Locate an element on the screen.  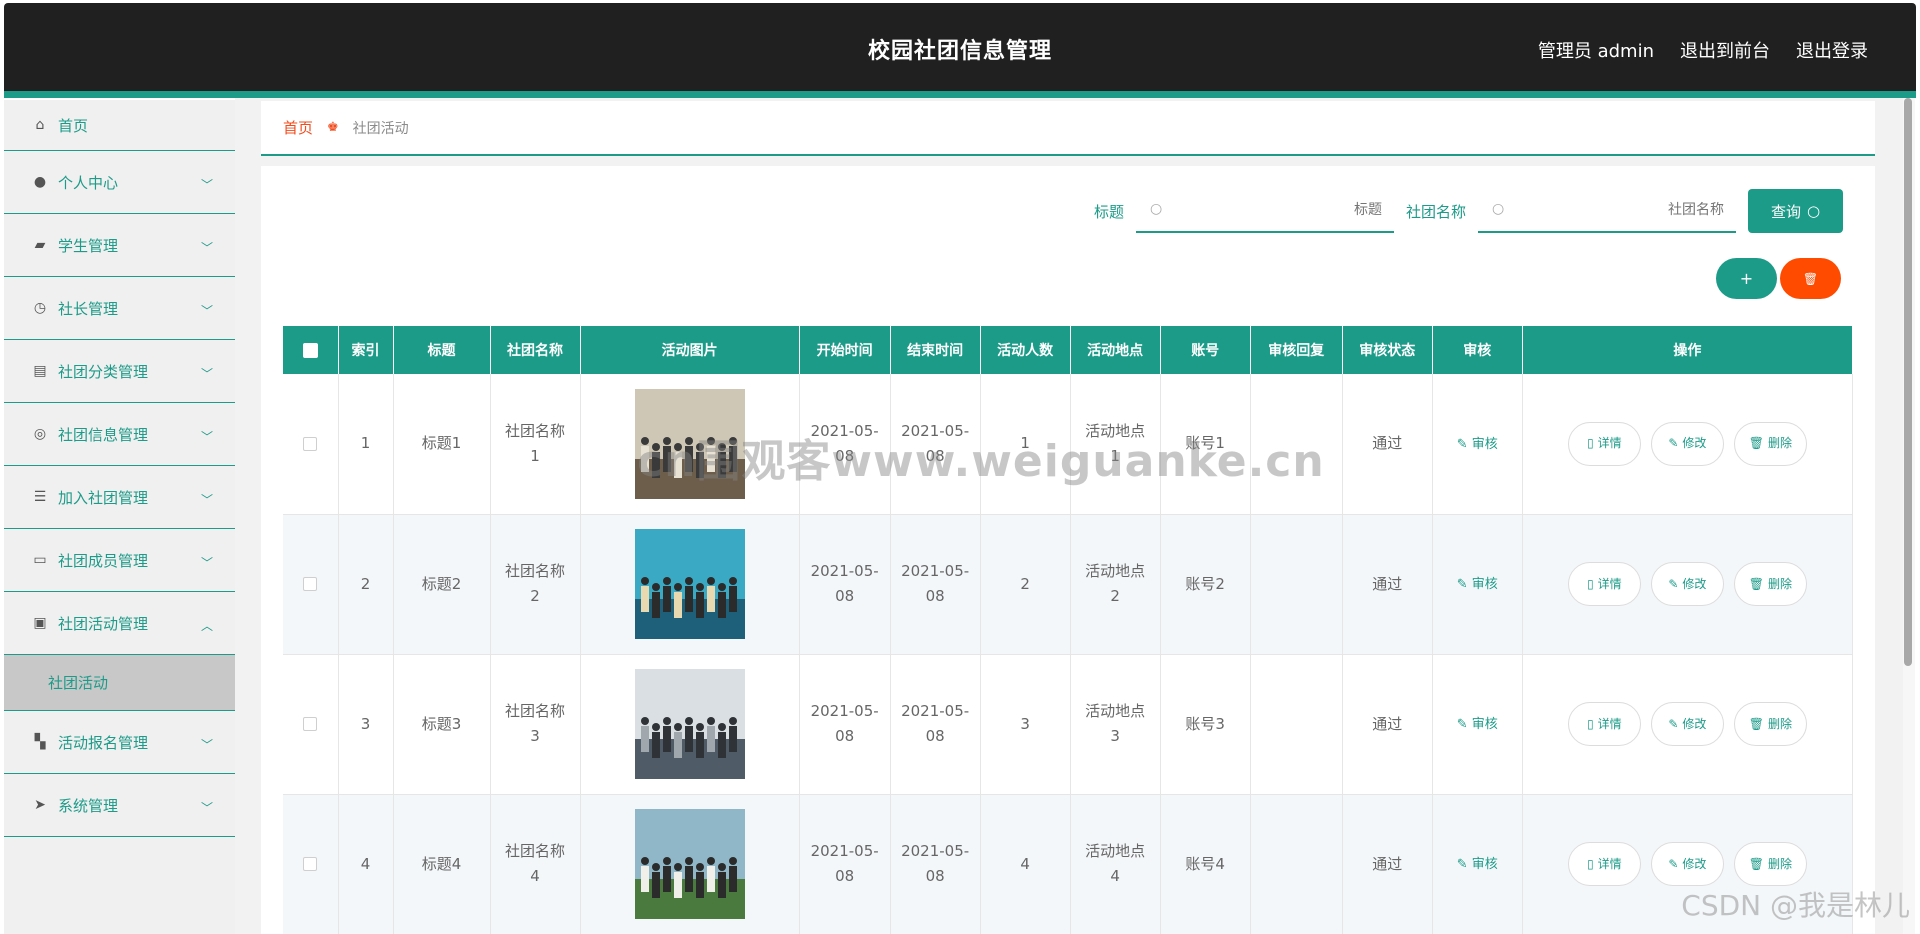
sidebar-item: ⌂ 首页 is located at coordinates (119, 125).